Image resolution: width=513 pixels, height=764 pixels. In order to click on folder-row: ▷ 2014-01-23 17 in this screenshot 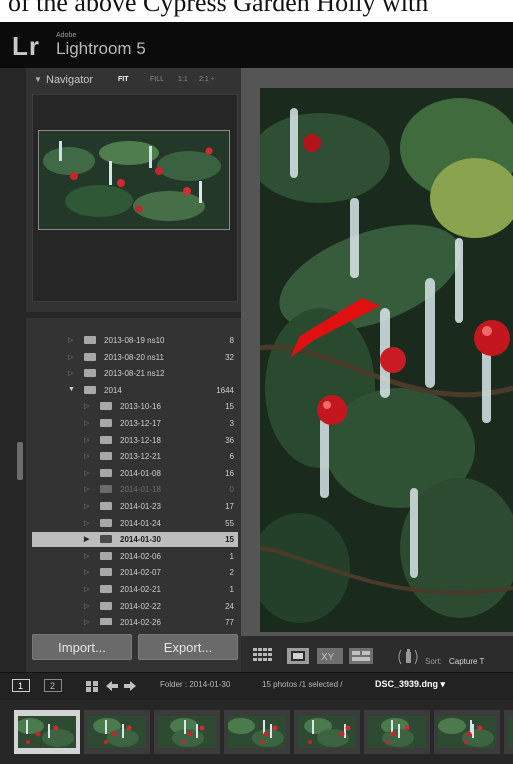, I will do `click(135, 506)`.